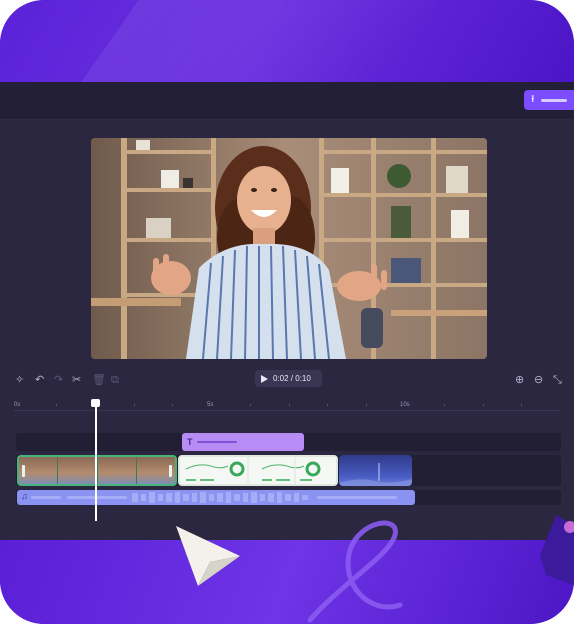 The width and height of the screenshot is (574, 624). I want to click on trim-handle-left, so click(23, 471).